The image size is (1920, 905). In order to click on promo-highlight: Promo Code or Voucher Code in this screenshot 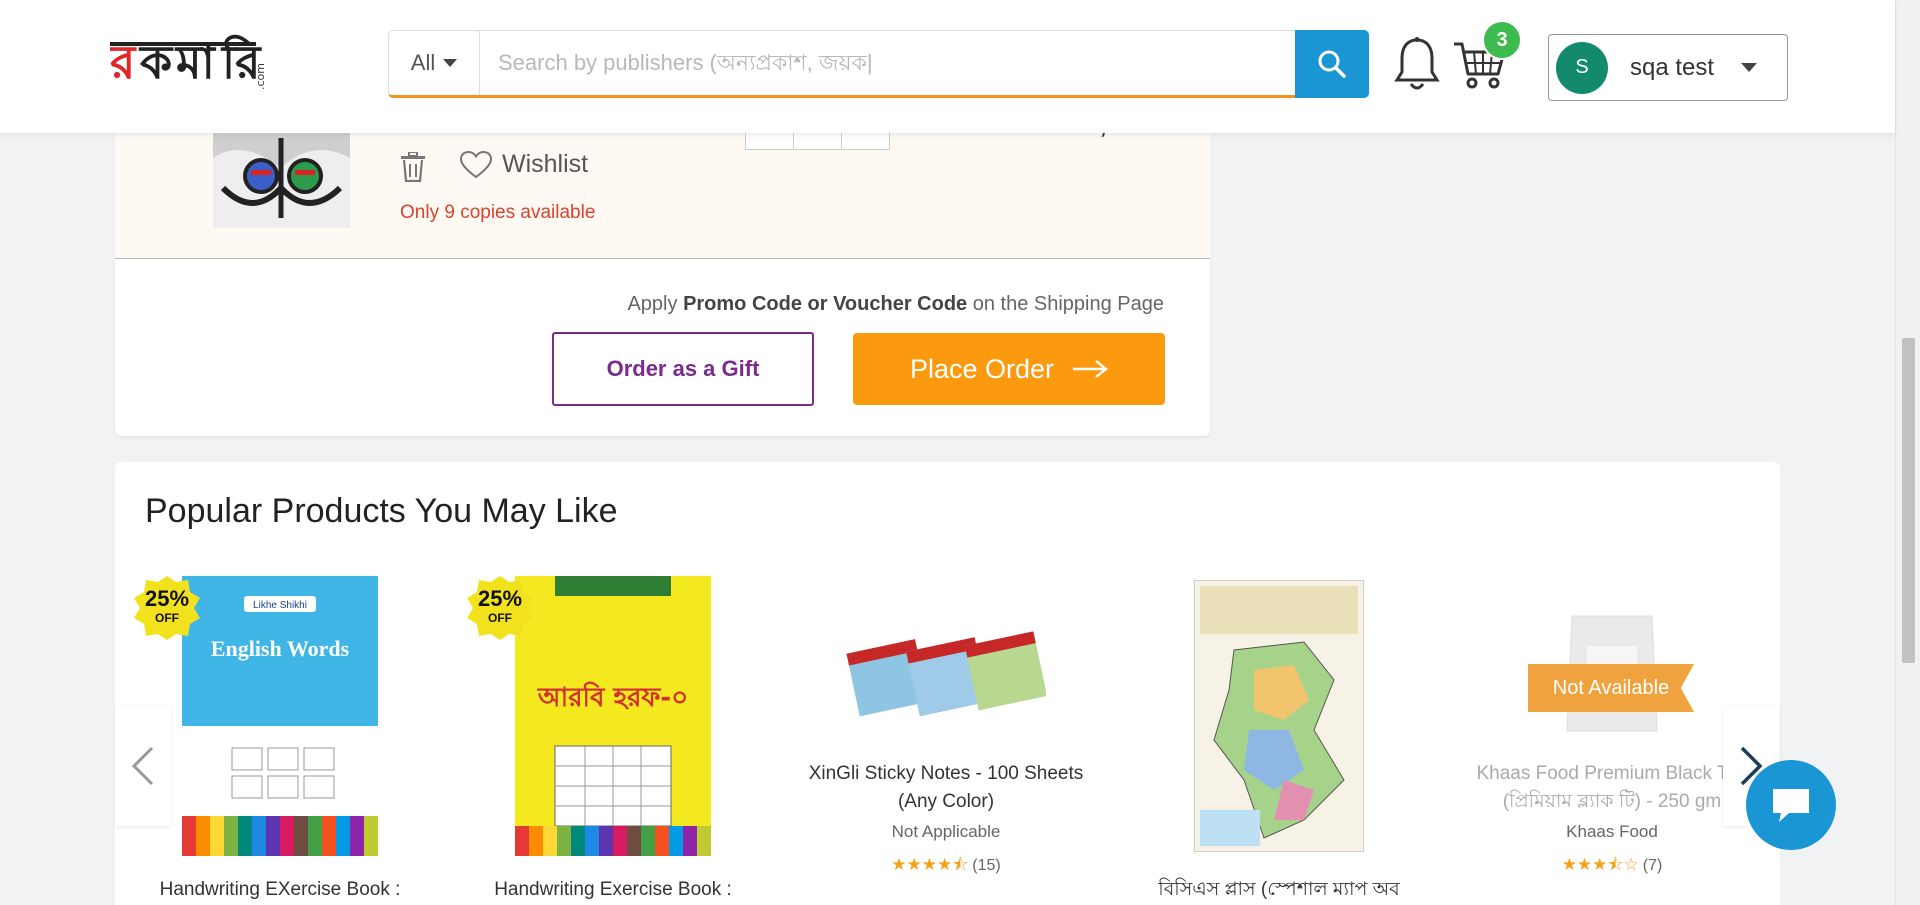, I will do `click(825, 304)`.